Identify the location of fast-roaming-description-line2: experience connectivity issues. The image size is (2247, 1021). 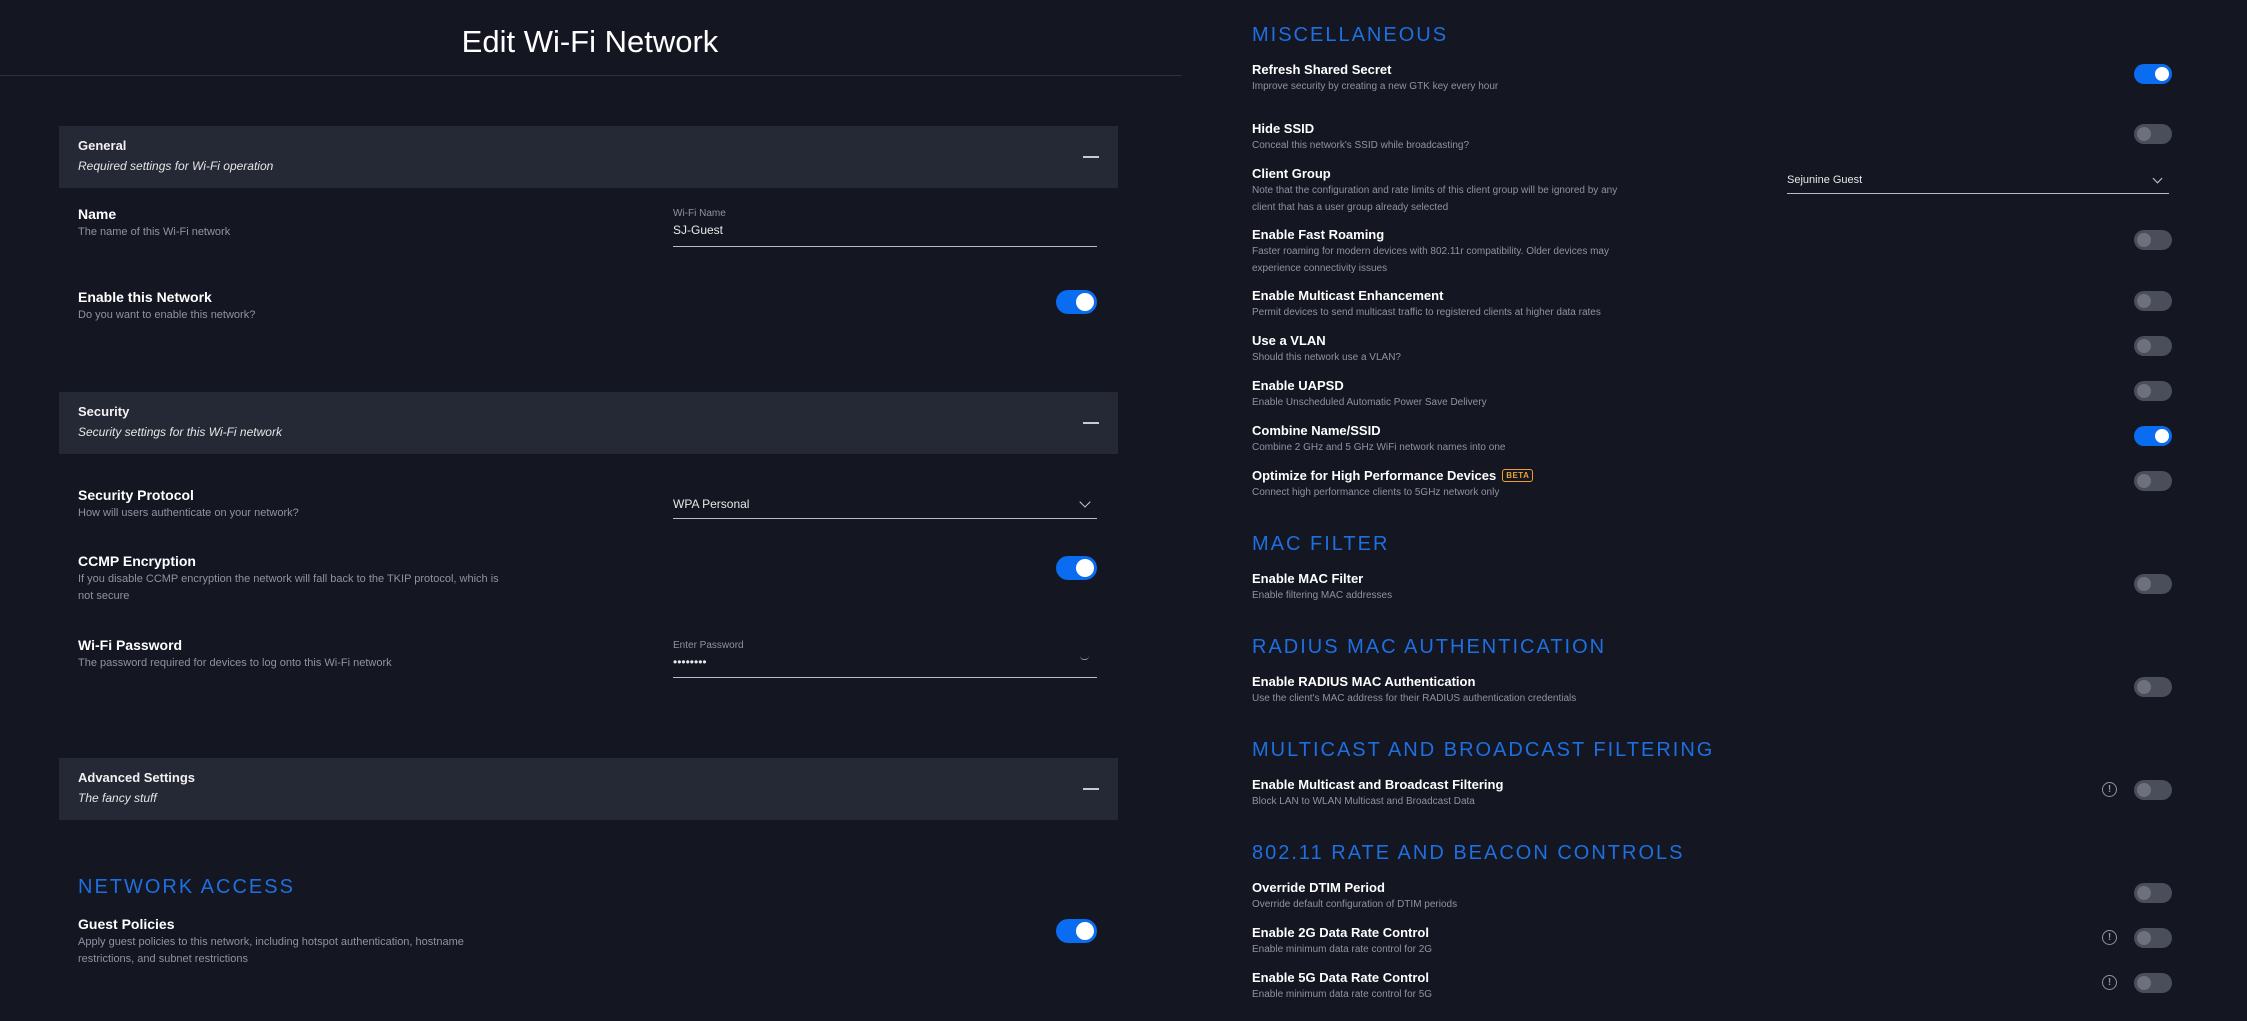
(1320, 268).